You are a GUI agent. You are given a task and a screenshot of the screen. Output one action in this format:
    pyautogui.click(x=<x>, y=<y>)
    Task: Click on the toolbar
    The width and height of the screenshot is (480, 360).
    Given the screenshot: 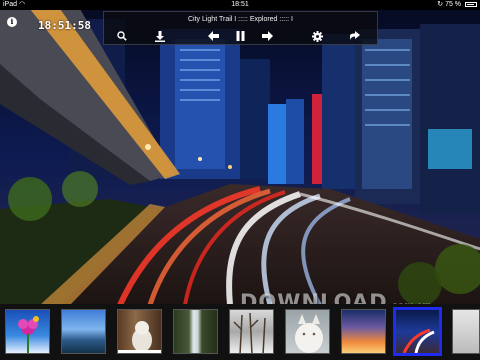 What is the action you would take?
    pyautogui.click(x=240, y=36)
    